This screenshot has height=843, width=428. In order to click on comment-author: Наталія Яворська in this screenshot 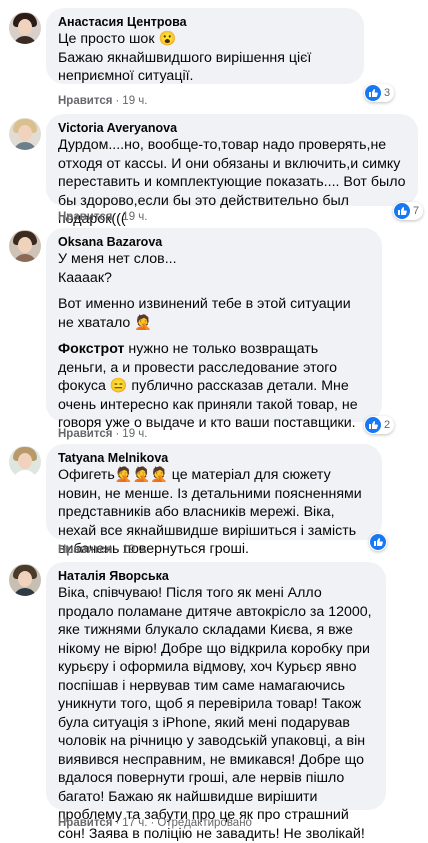, I will do `click(216, 576)`.